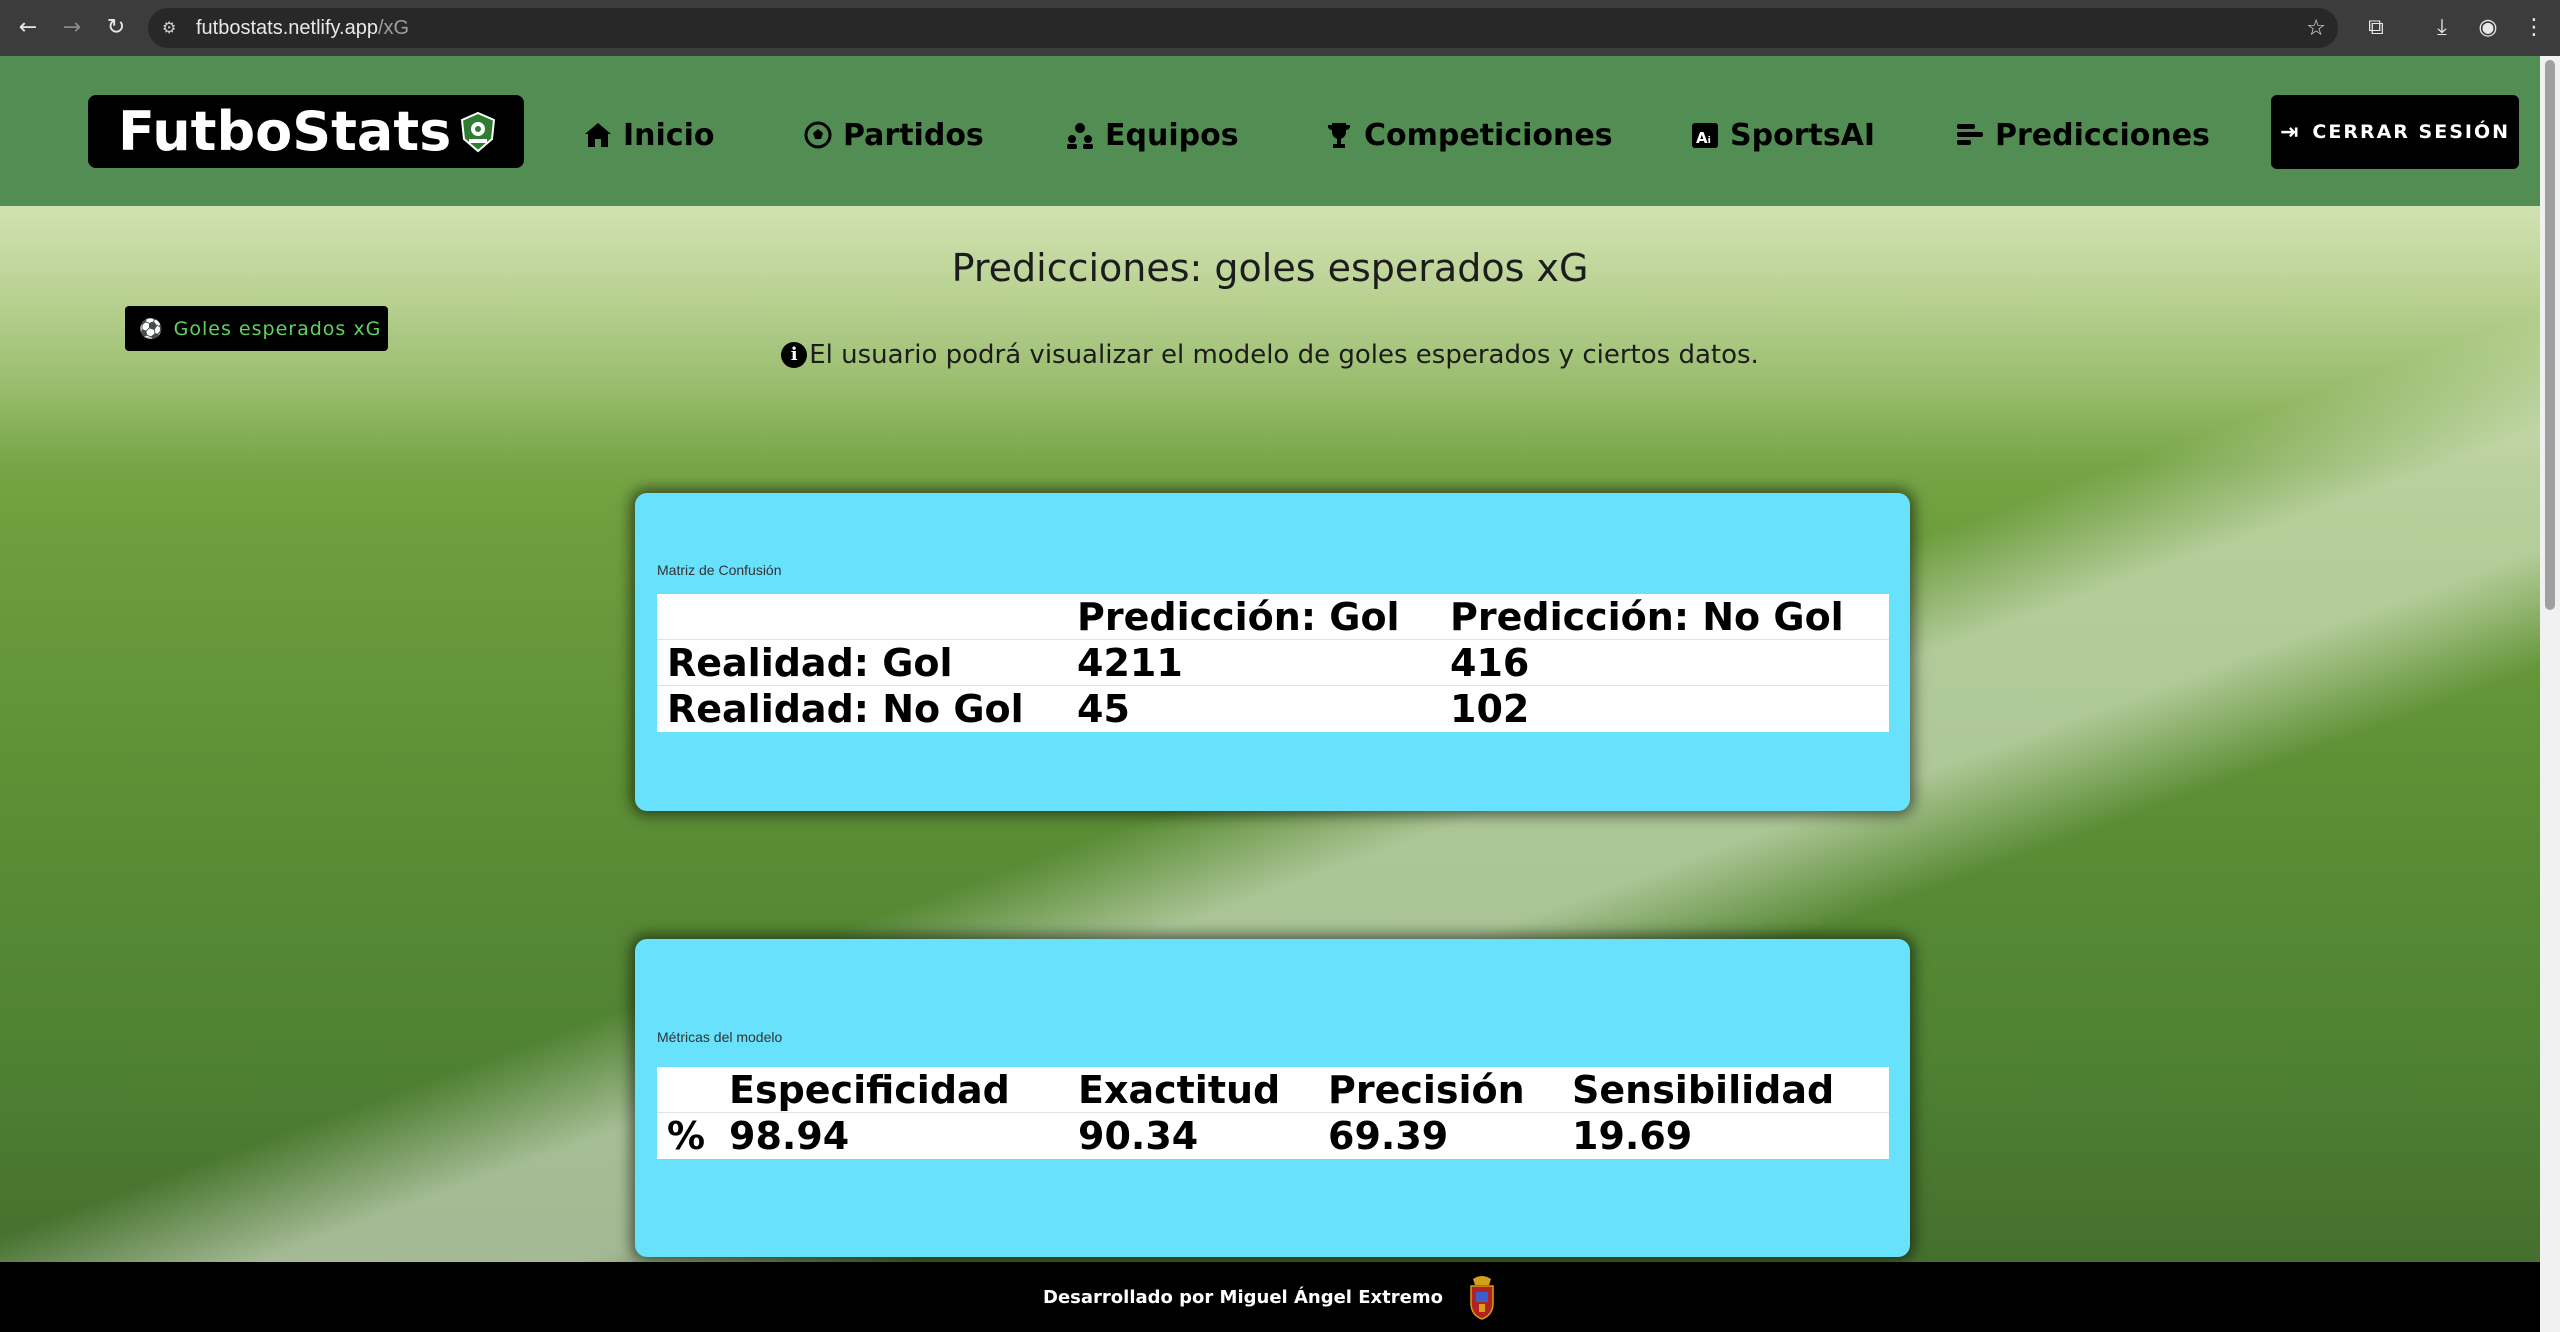  I want to click on table-row: Realidad: Gol 4211 416, so click(1273, 663).